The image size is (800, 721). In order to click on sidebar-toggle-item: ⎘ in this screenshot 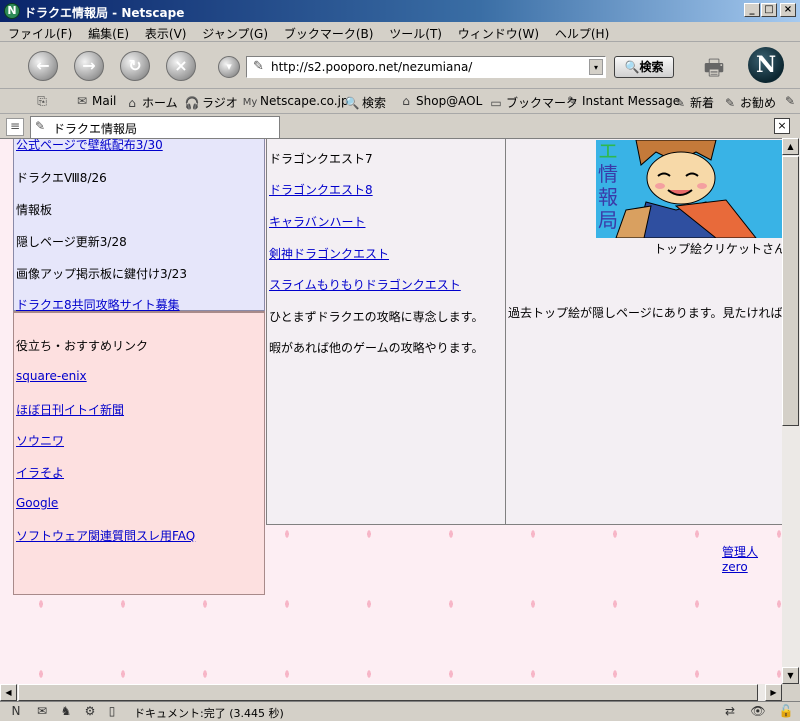, I will do `click(43, 101)`.